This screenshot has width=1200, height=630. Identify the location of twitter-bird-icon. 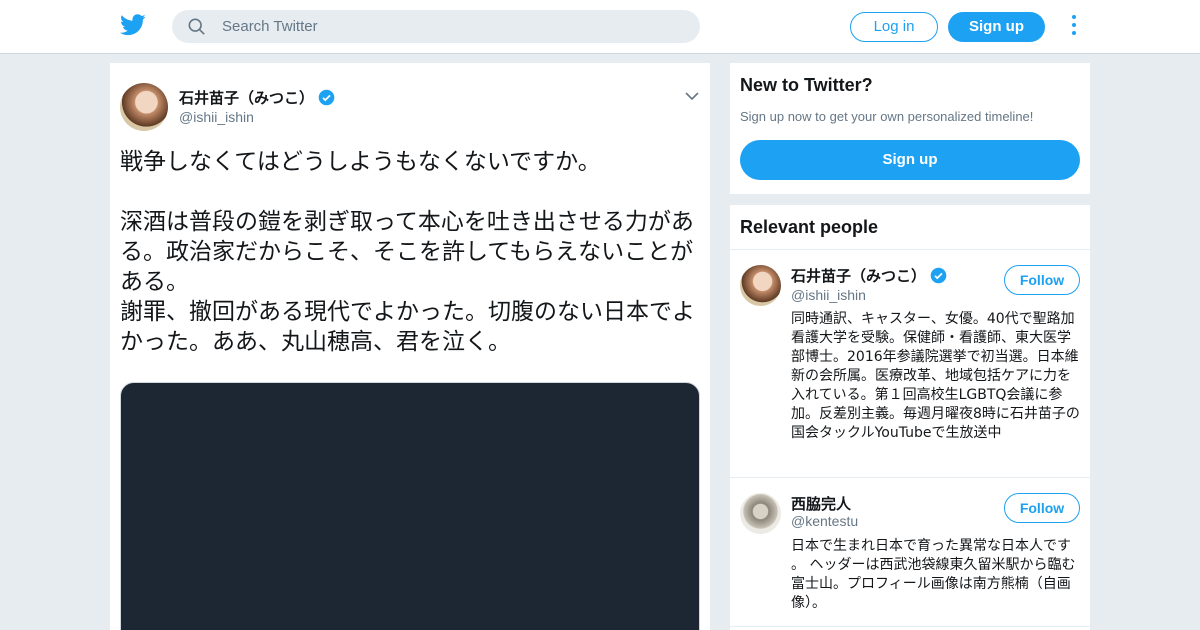
(133, 25).